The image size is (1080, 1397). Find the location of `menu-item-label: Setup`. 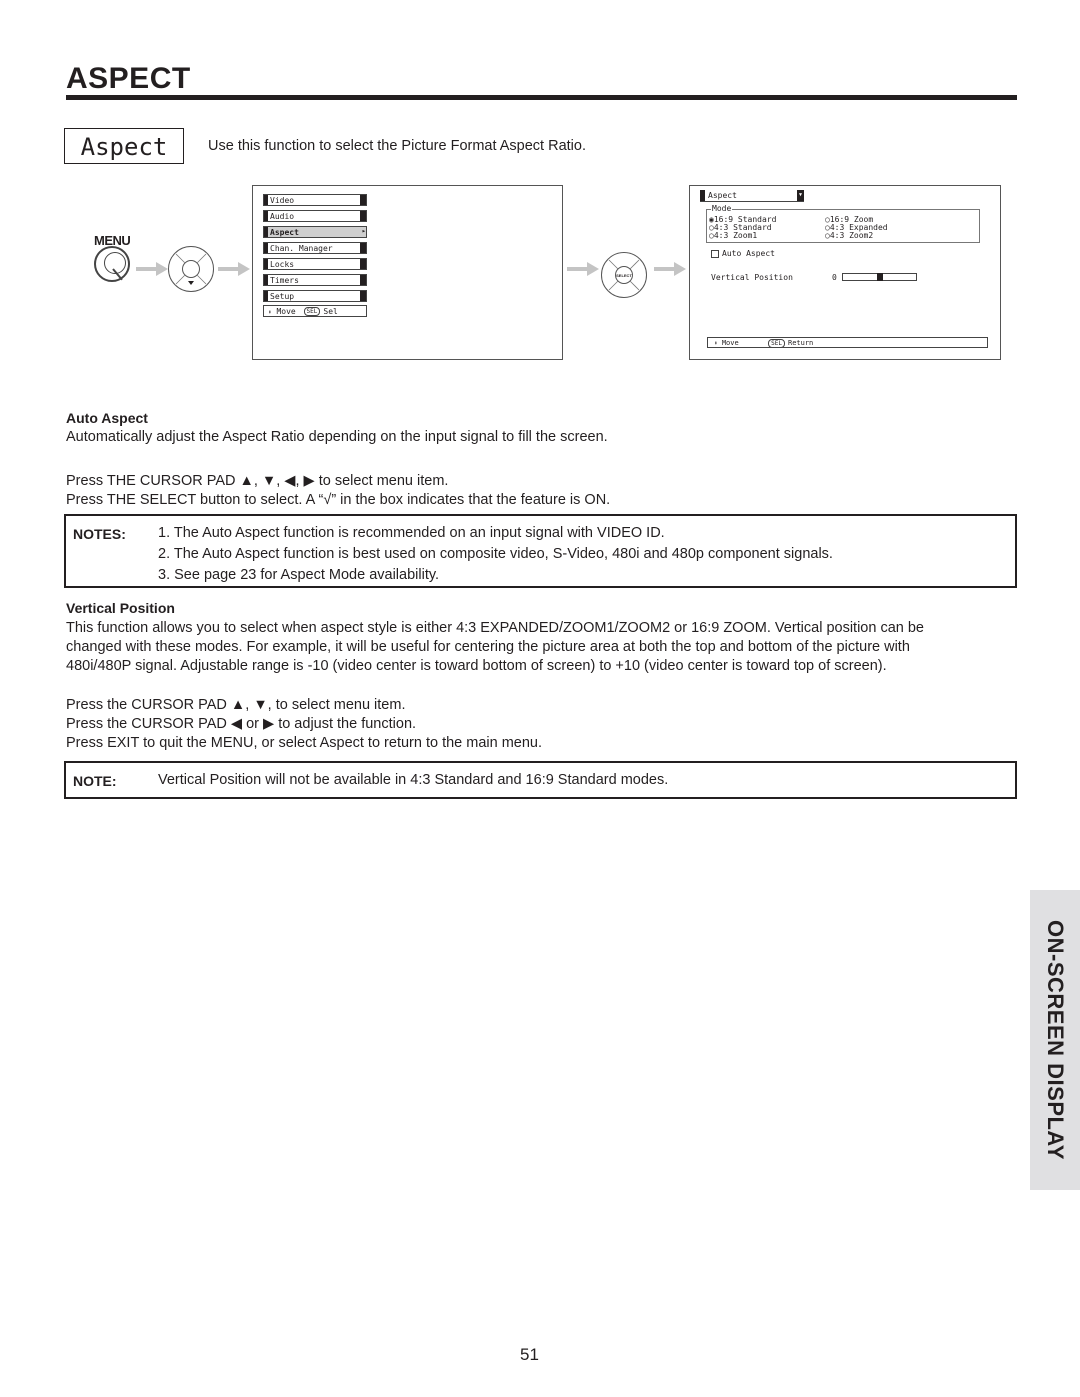

menu-item-label: Setup is located at coordinates (282, 296).